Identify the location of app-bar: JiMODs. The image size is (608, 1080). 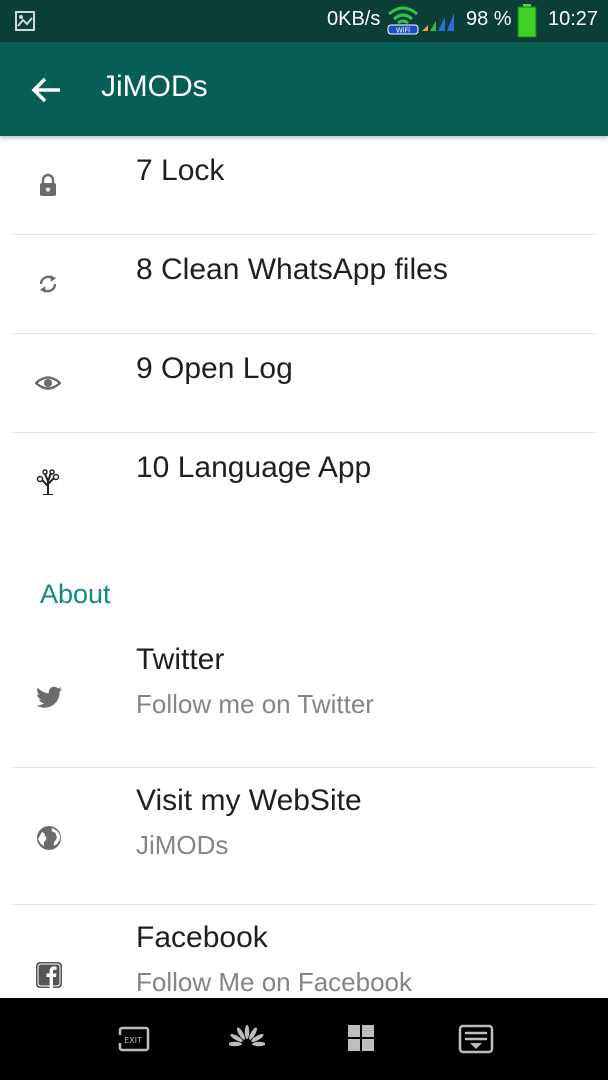
(304, 89).